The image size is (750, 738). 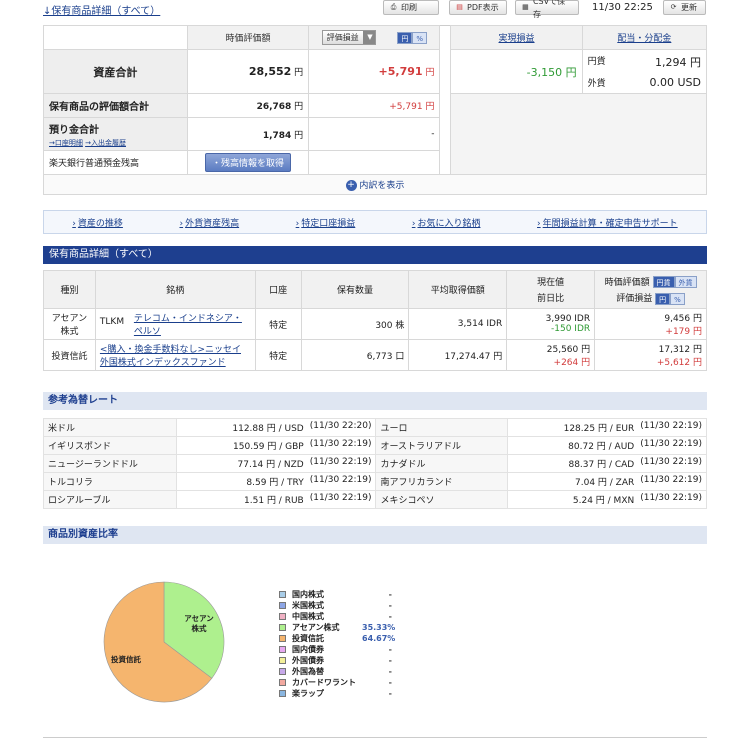 What do you see at coordinates (607, 445) in the screenshot?
I see `fx-rate-value: 80.72 円 / AUD (11/30 22:19)` at bounding box center [607, 445].